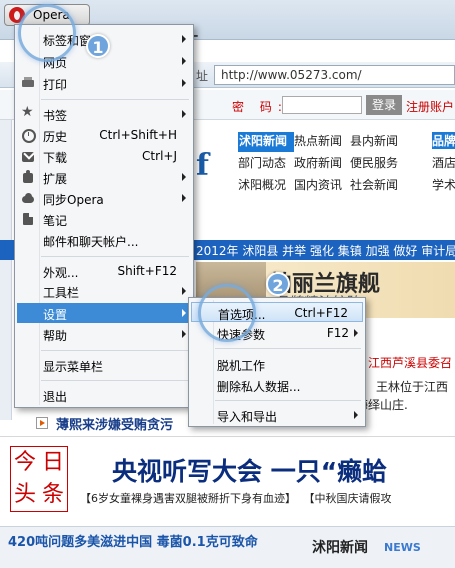 This screenshot has height=568, width=455. I want to click on menu-item-label: 扩展, so click(55, 179).